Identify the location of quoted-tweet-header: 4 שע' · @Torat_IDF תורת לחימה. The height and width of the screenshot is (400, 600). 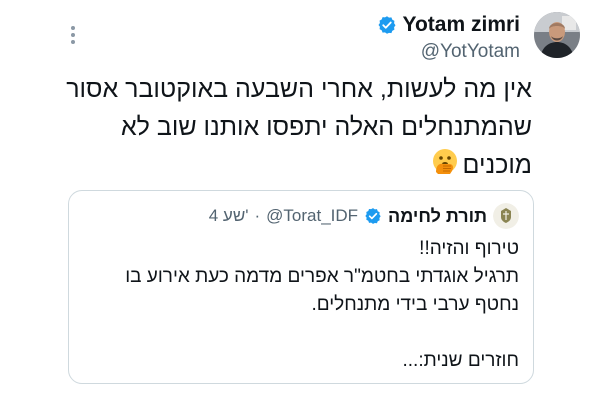
(364, 216).